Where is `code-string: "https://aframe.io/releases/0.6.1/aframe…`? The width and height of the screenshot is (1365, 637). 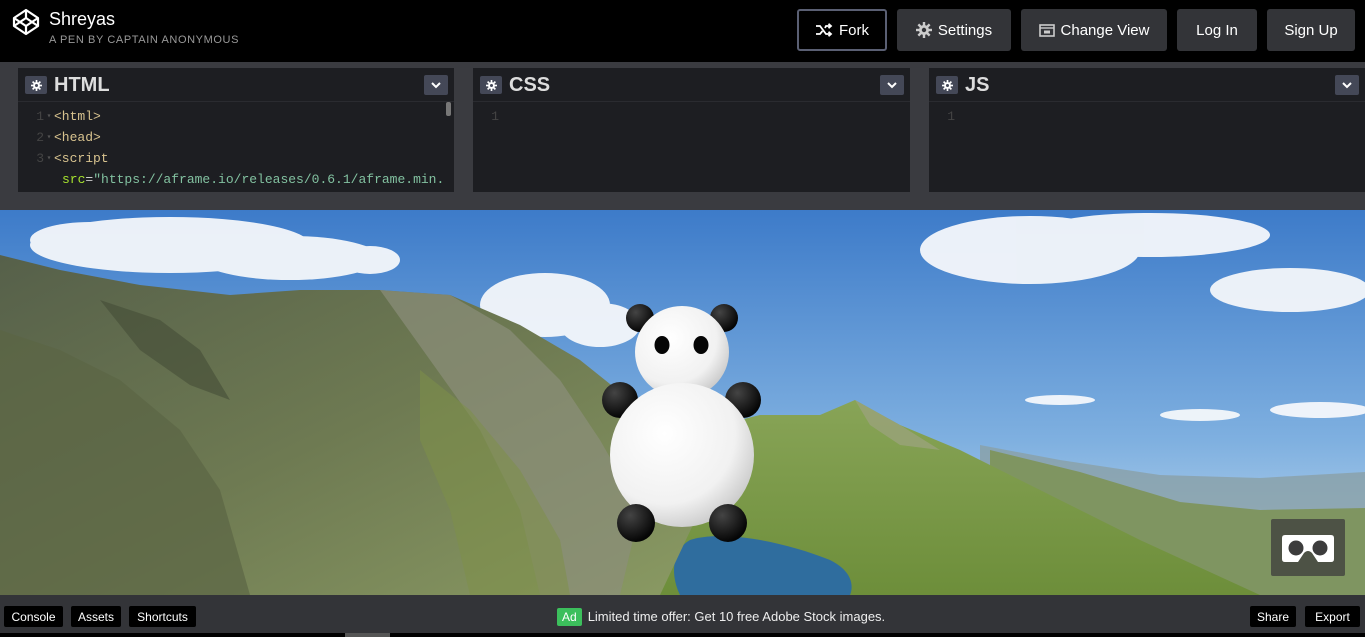
code-string: "https://aframe.io/releases/0.6.1/aframe… is located at coordinates (269, 179).